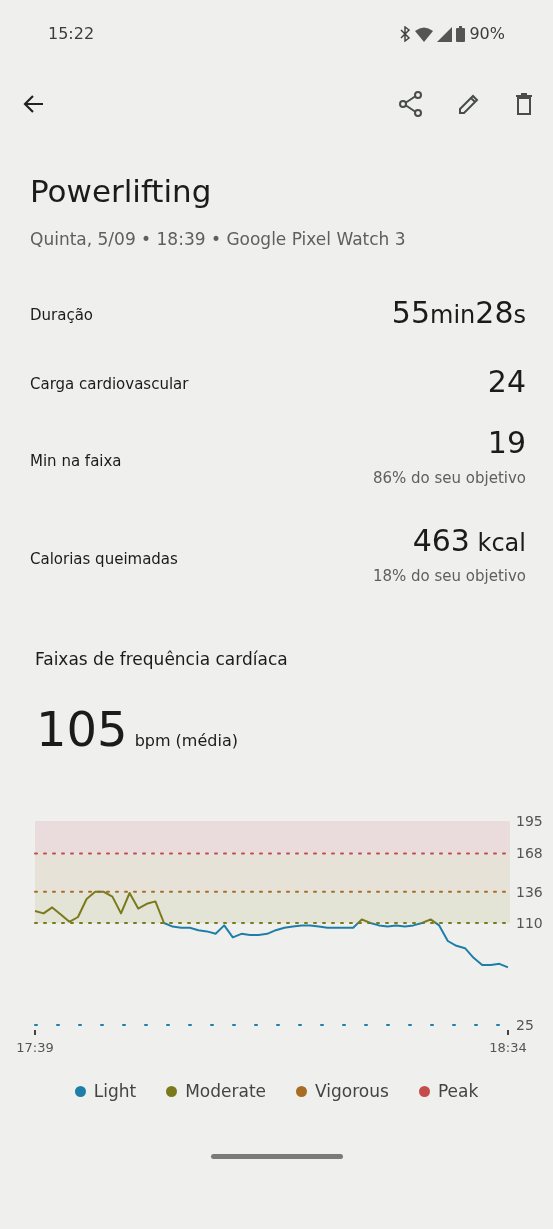  Describe the element at coordinates (424, 34) in the screenshot. I see `wifi-icon` at that location.